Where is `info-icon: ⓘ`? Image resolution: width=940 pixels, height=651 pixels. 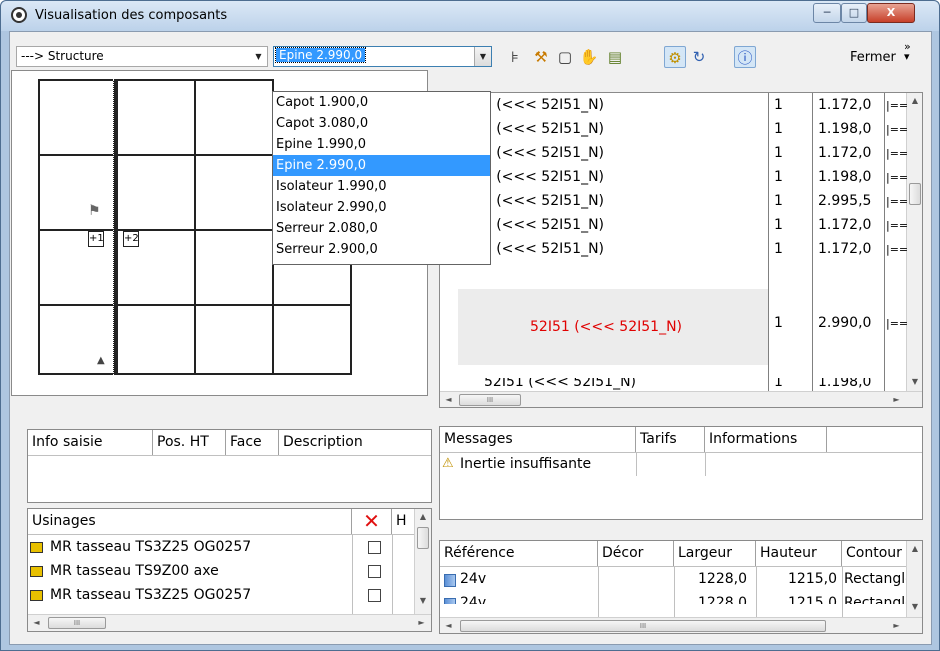 info-icon: ⓘ is located at coordinates (745, 57).